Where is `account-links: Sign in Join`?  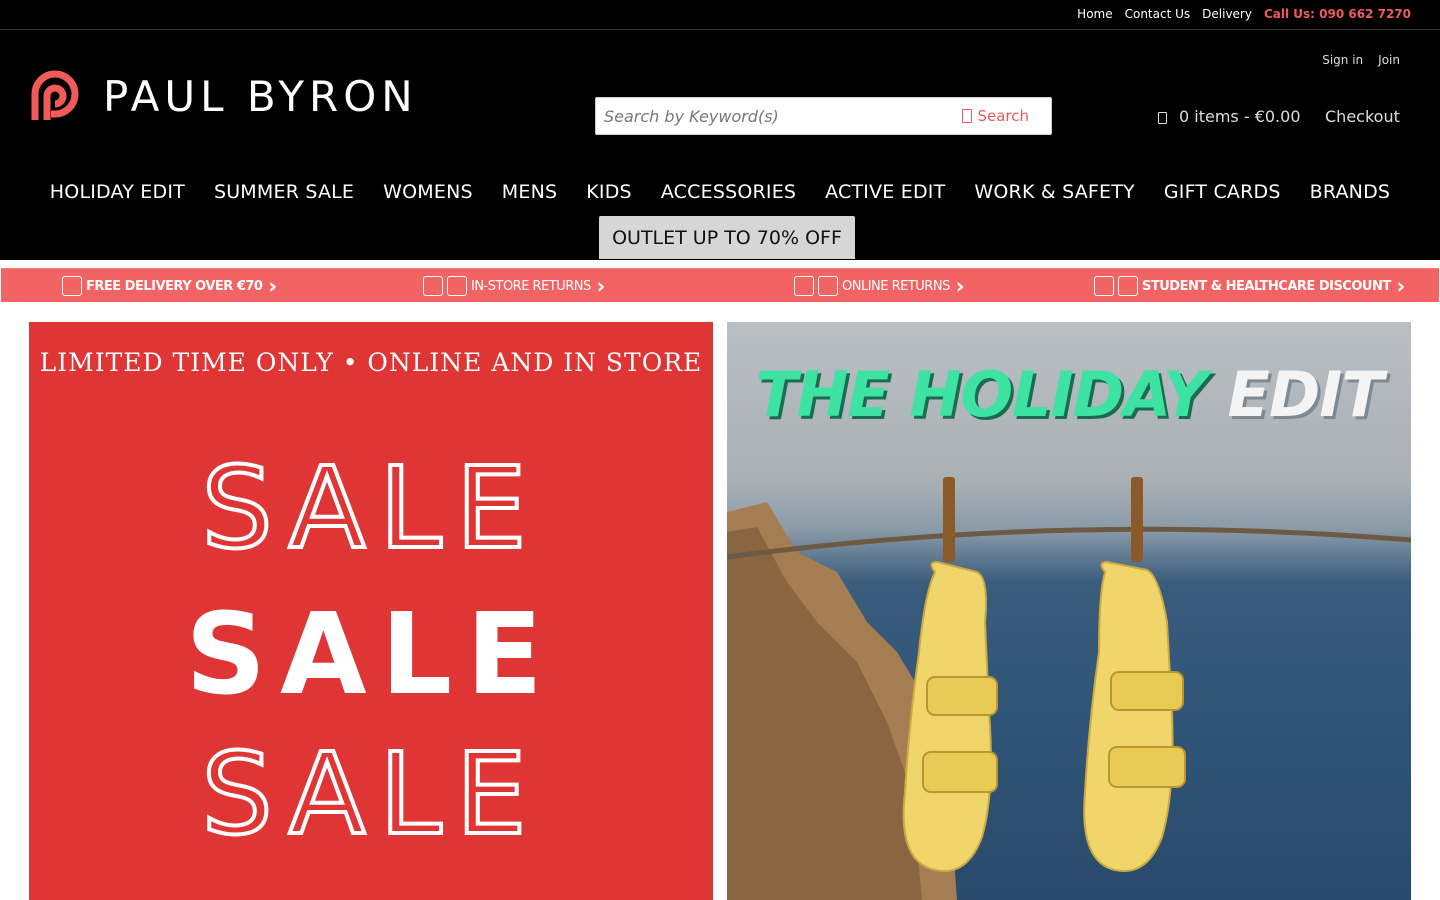
account-links: Sign in Join is located at coordinates (1361, 60).